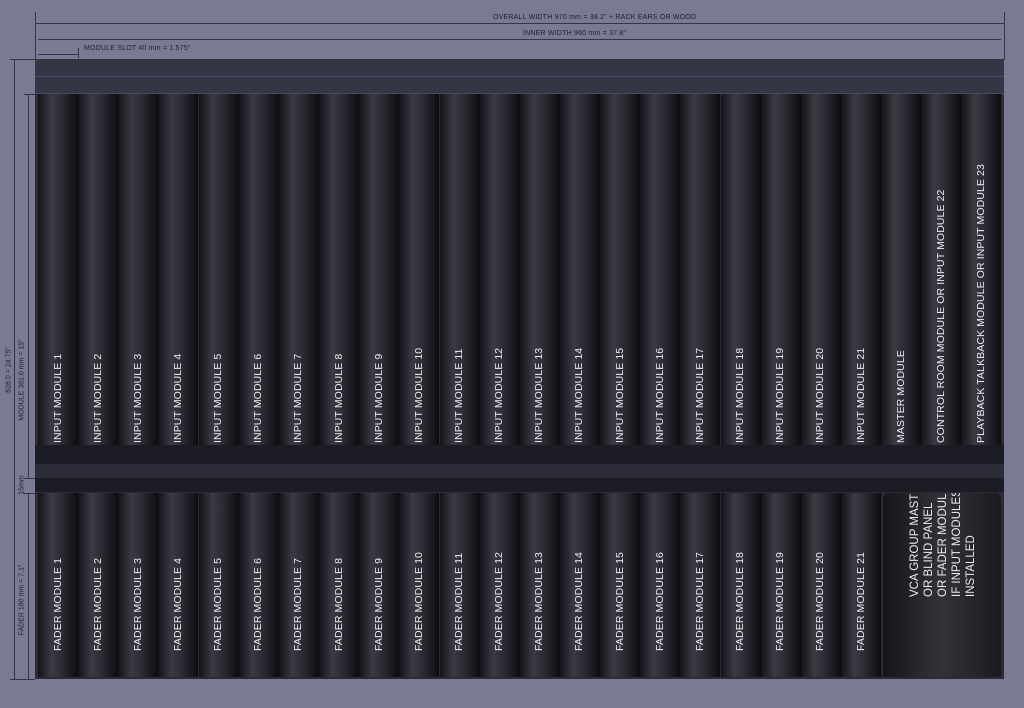  I want to click on fader-module-label: FADER MODULE 5, so click(218, 604).